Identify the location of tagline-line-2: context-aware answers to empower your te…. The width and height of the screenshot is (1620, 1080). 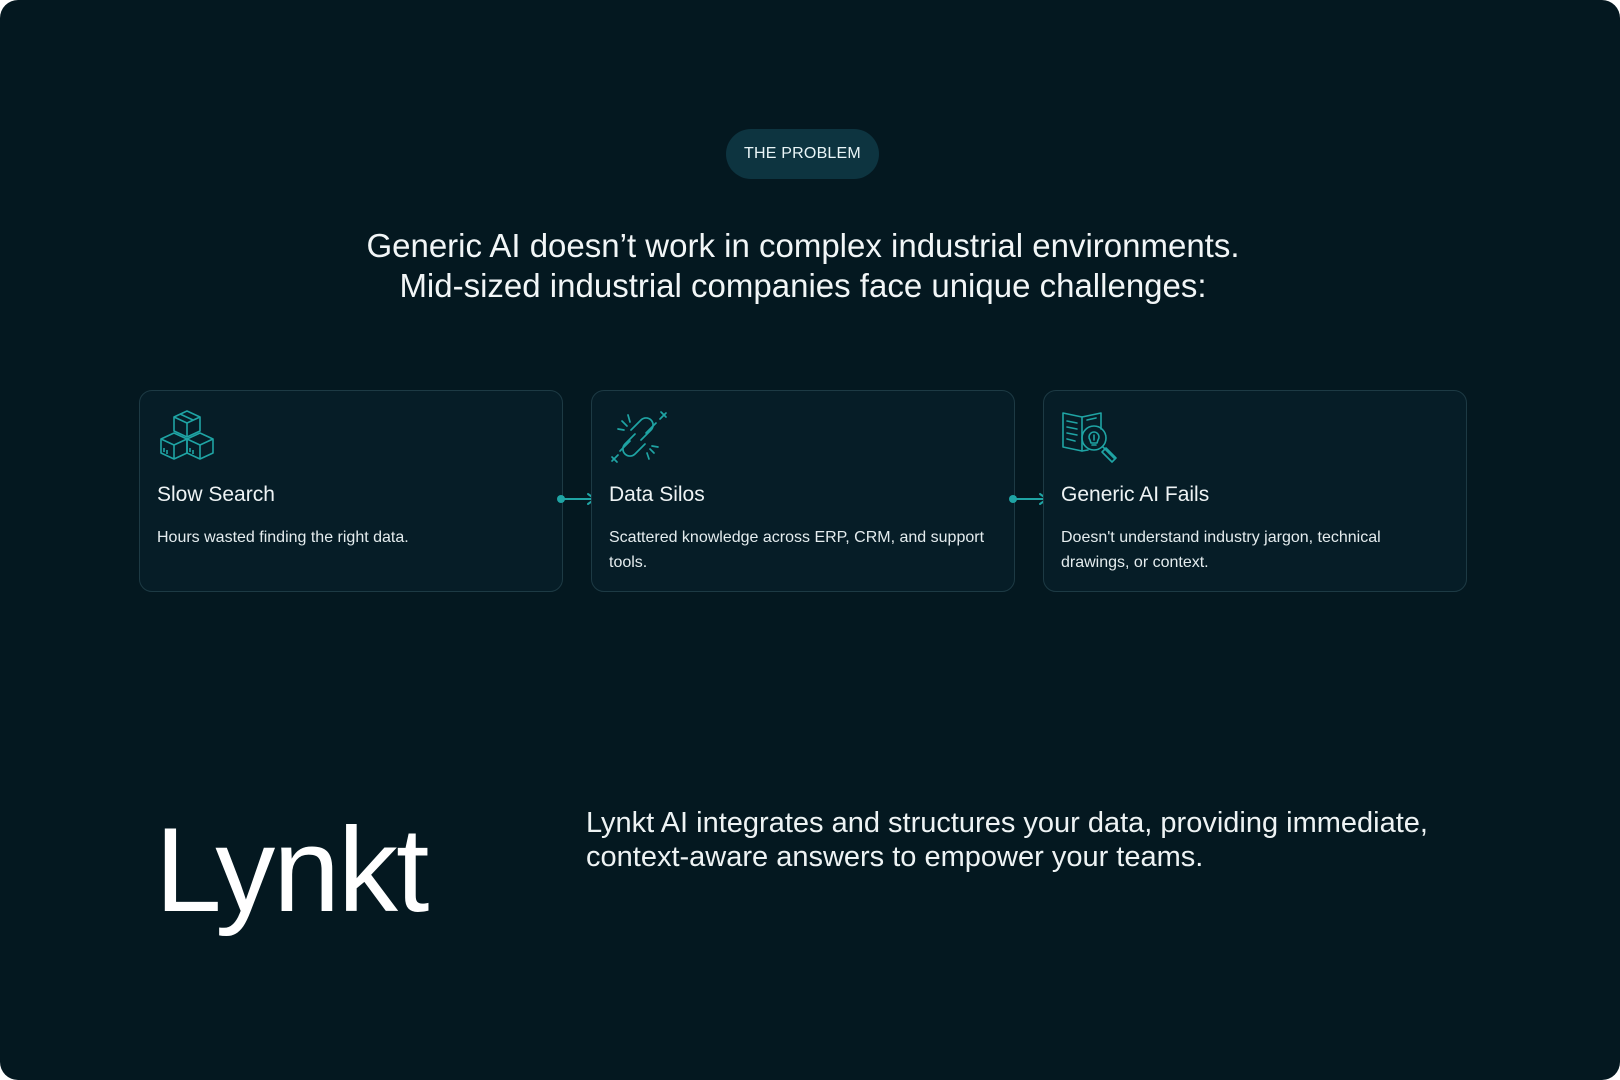
(895, 857).